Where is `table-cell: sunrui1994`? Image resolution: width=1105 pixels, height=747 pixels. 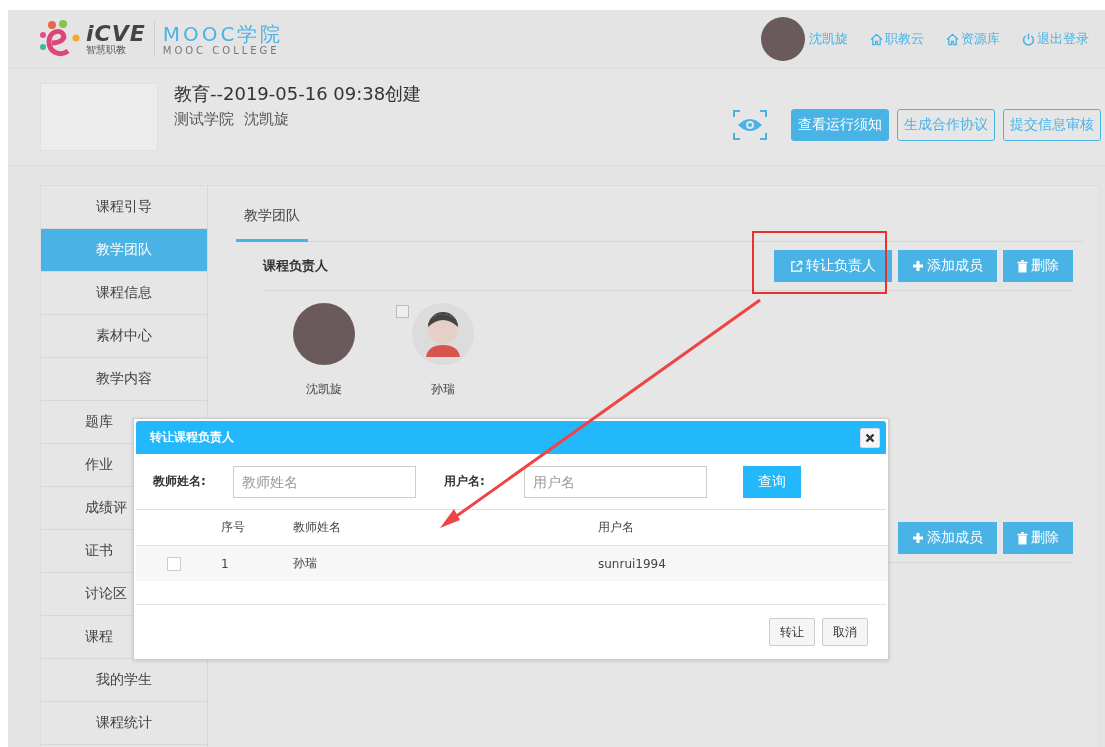
table-cell: sunrui1994 is located at coordinates (742, 563).